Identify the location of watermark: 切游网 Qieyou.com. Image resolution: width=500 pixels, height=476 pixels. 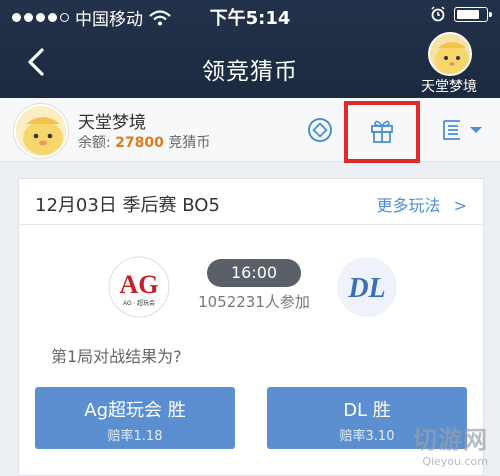
(450, 444).